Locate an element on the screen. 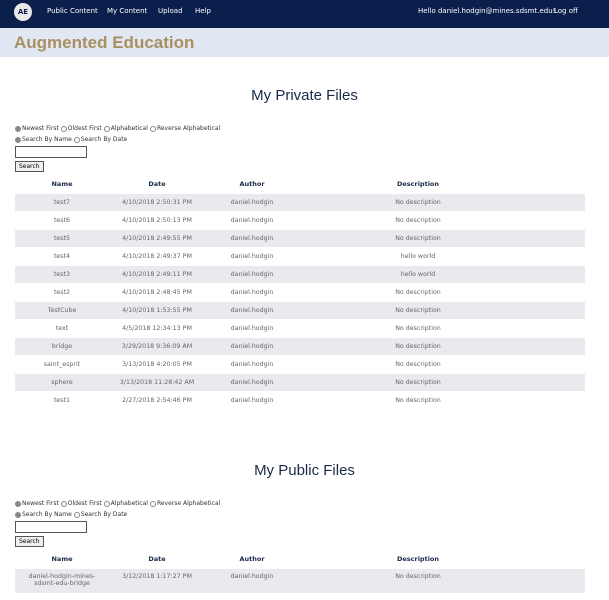 The width and height of the screenshot is (609, 600). cell-date: 2/27/2018 2:54:46 PM is located at coordinates (157, 400).